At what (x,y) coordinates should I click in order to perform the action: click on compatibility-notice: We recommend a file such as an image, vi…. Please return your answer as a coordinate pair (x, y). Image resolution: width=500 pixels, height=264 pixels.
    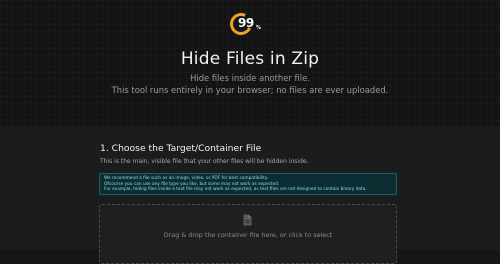
    Looking at the image, I should click on (248, 184).